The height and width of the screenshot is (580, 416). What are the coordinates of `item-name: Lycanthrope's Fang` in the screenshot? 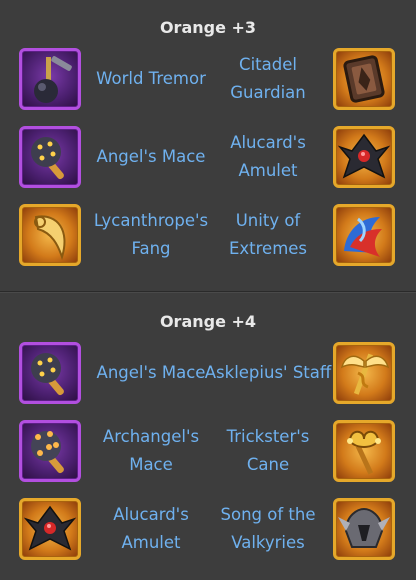 It's located at (151, 234).